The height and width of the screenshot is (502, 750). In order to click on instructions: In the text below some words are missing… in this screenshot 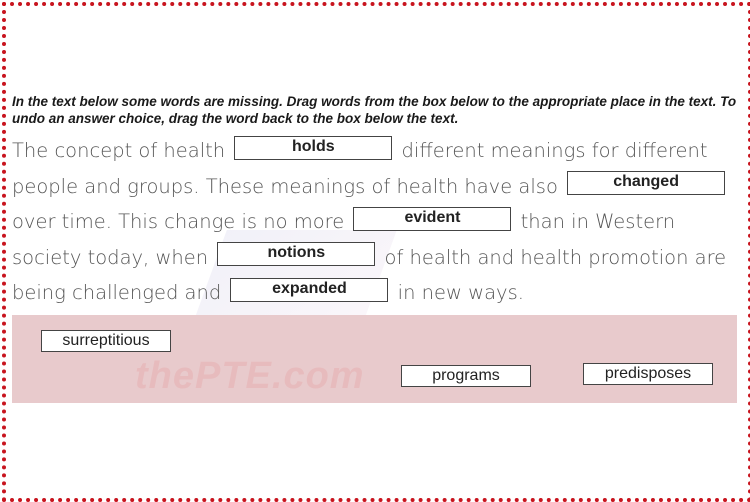, I will do `click(374, 110)`.